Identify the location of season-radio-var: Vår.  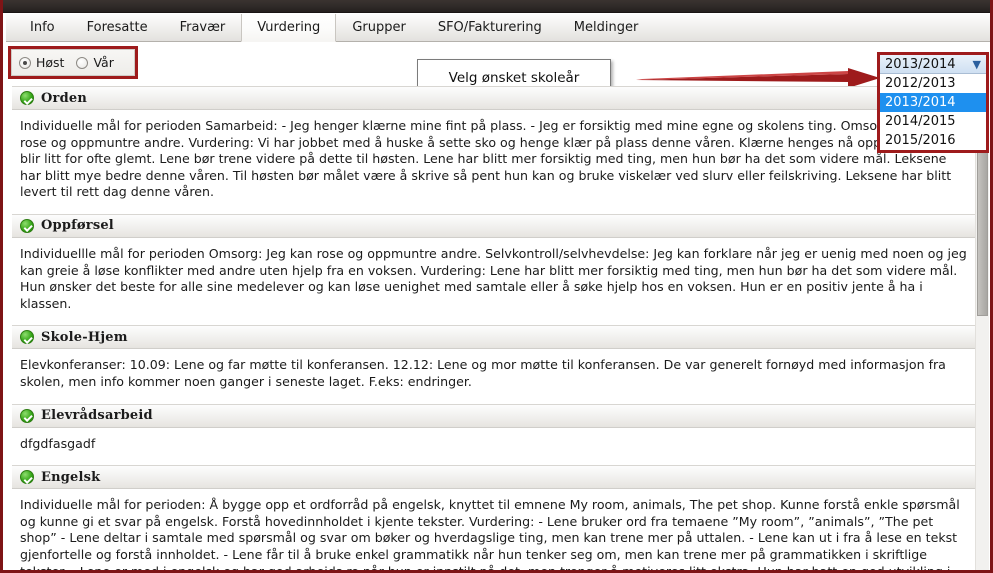
(95, 62).